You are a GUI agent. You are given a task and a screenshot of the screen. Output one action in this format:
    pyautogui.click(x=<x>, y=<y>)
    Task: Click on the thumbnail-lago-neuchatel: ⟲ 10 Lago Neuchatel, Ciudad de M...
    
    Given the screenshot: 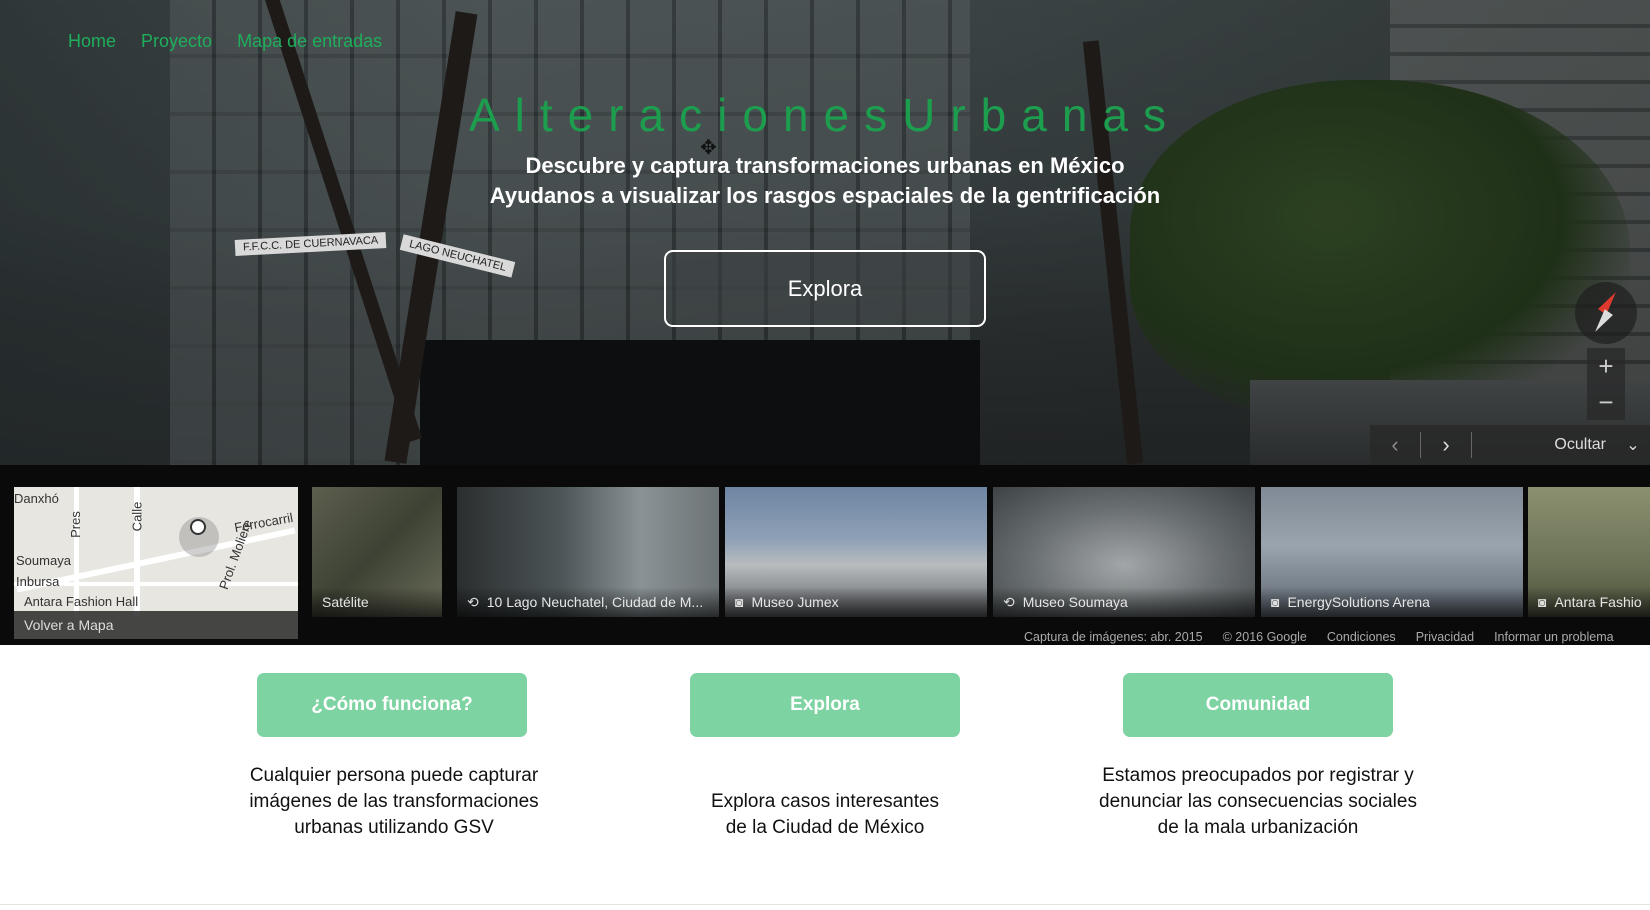 What is the action you would take?
    pyautogui.click(x=588, y=552)
    